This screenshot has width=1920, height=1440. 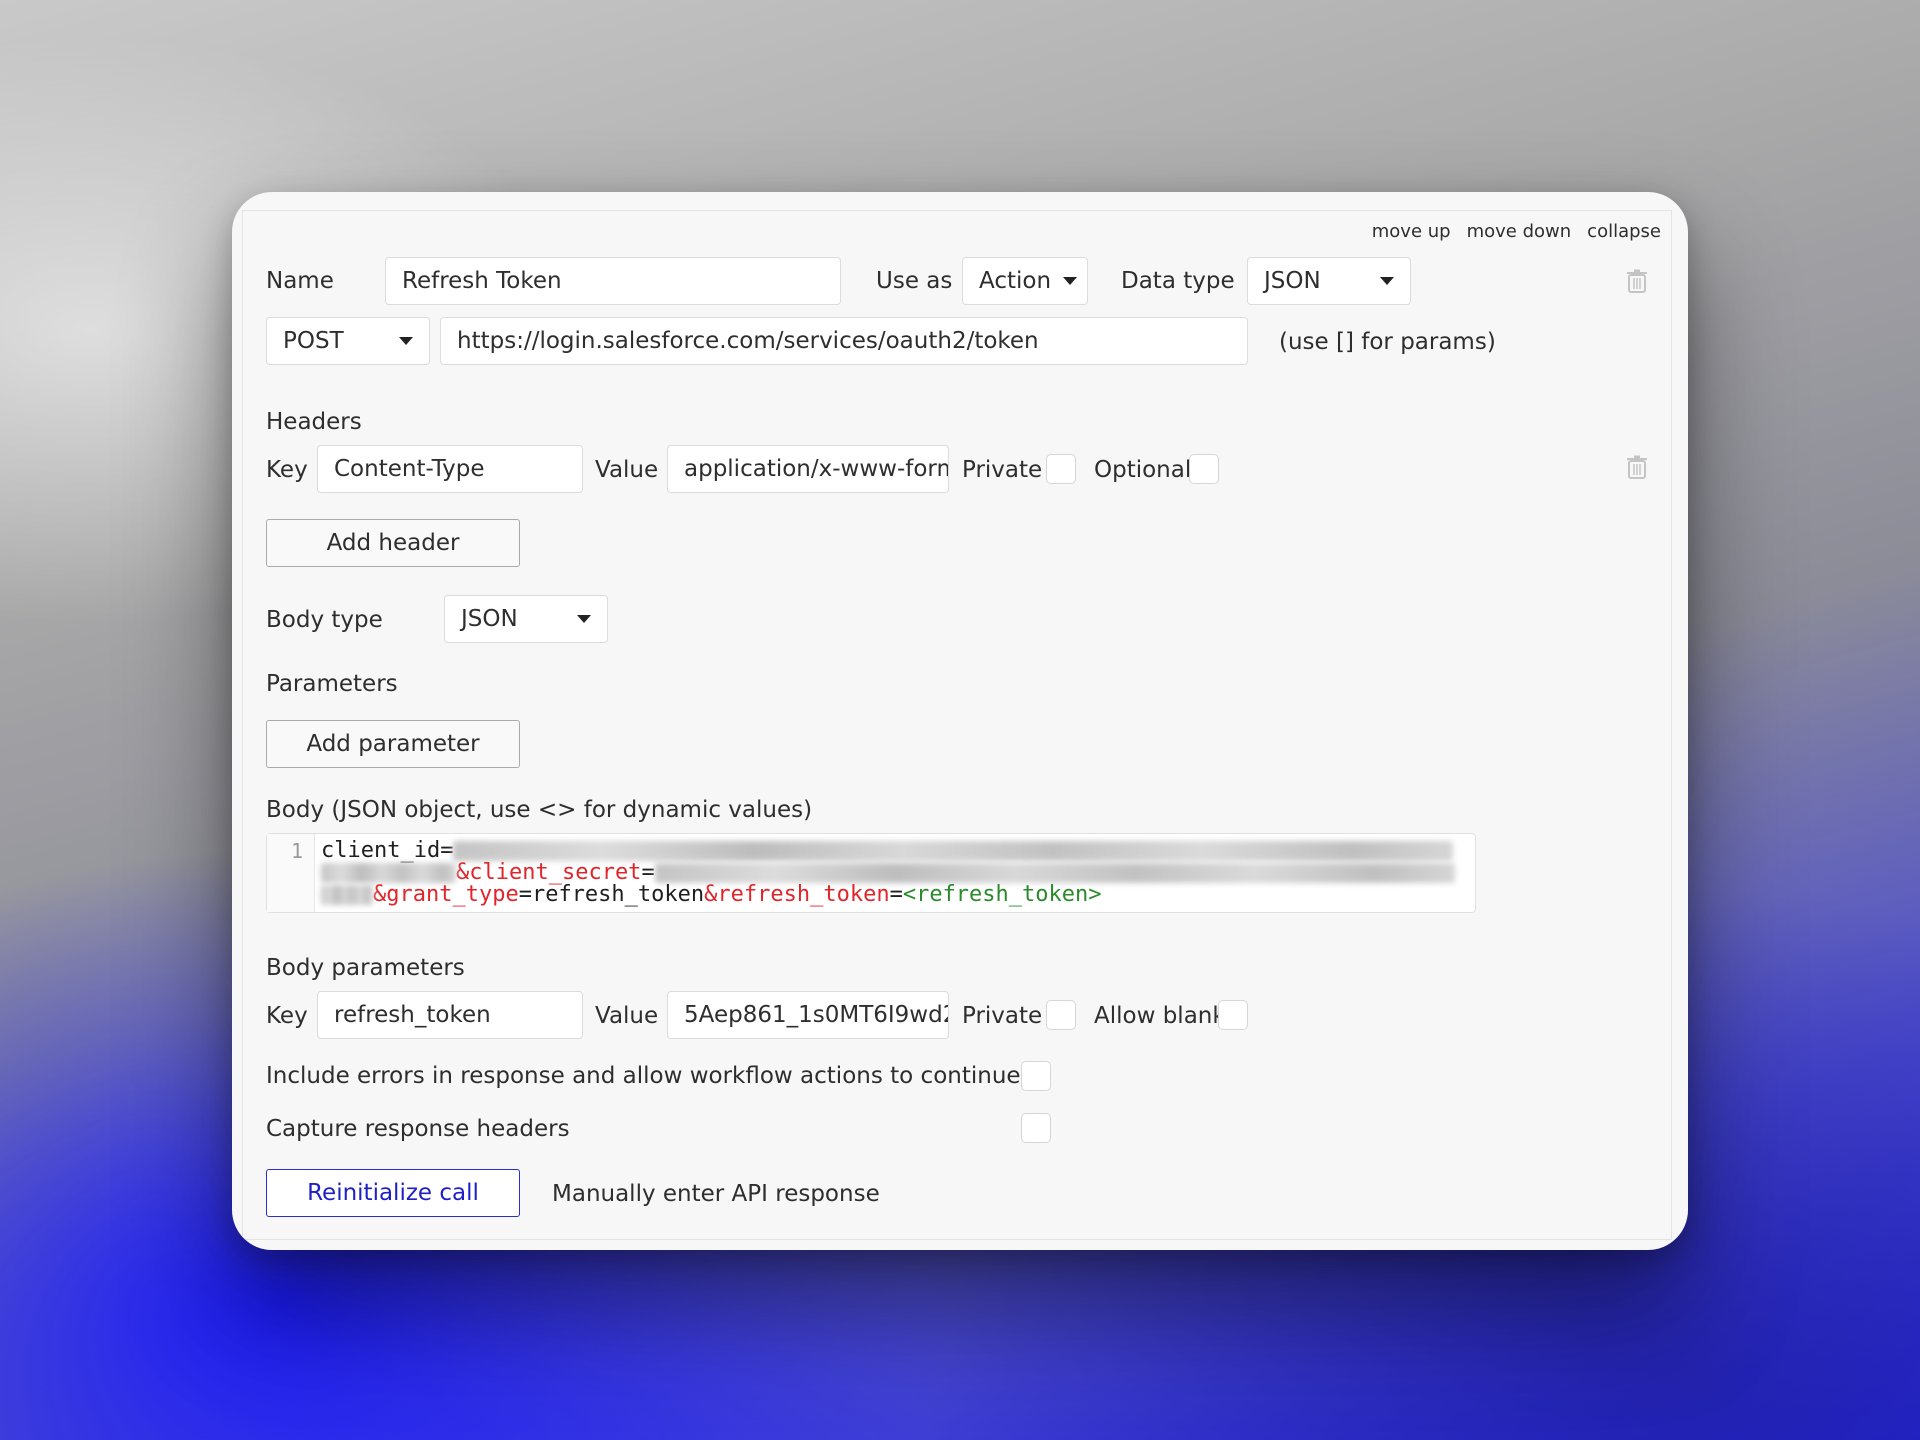 I want to click on body-param-allow-blank-label: Allow blank, so click(x=1160, y=1016).